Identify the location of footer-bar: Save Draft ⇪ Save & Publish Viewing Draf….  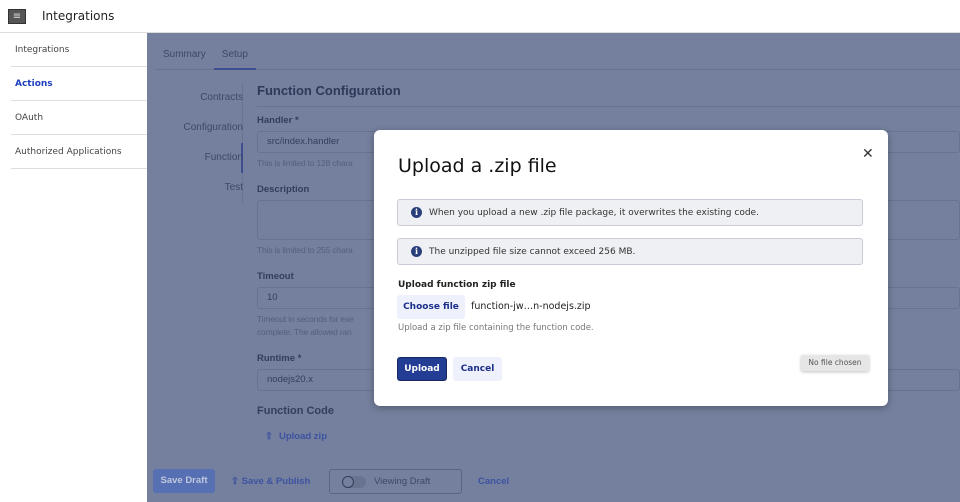
(553, 482).